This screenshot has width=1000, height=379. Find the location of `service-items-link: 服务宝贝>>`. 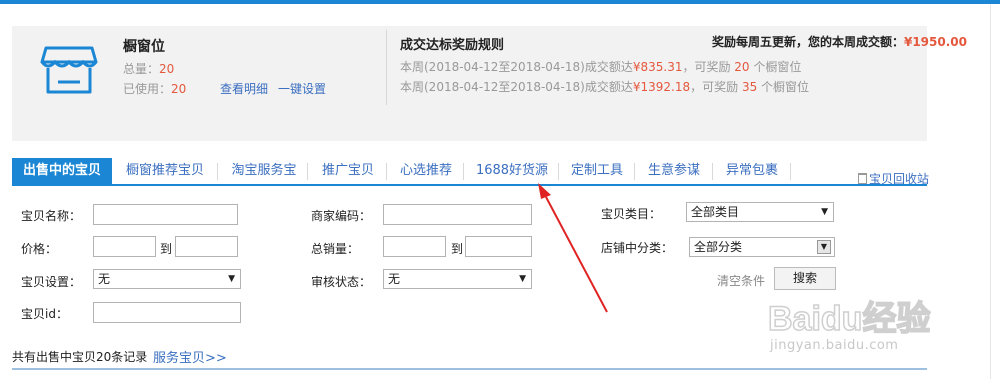

service-items-link: 服务宝贝>> is located at coordinates (190, 356).